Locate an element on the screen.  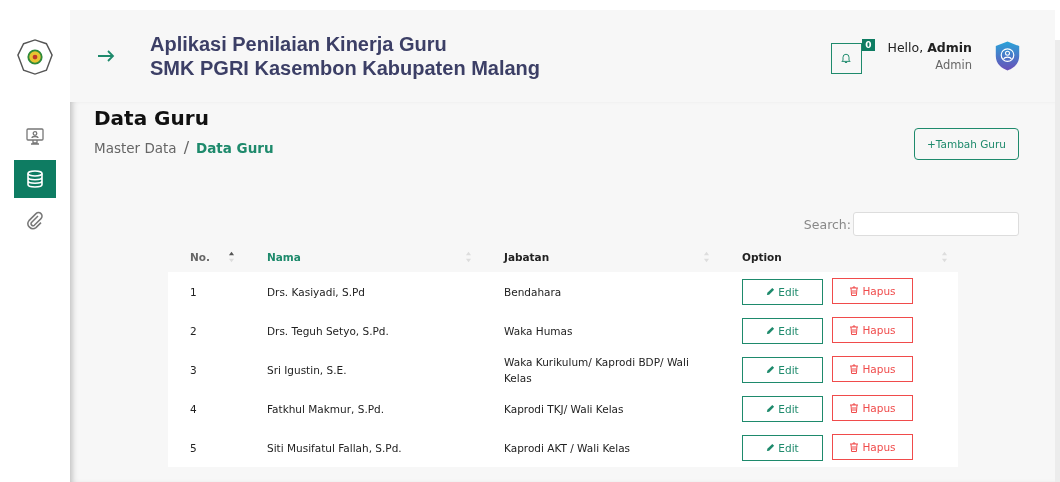
table-cell: Waka Humas is located at coordinates (601, 330).